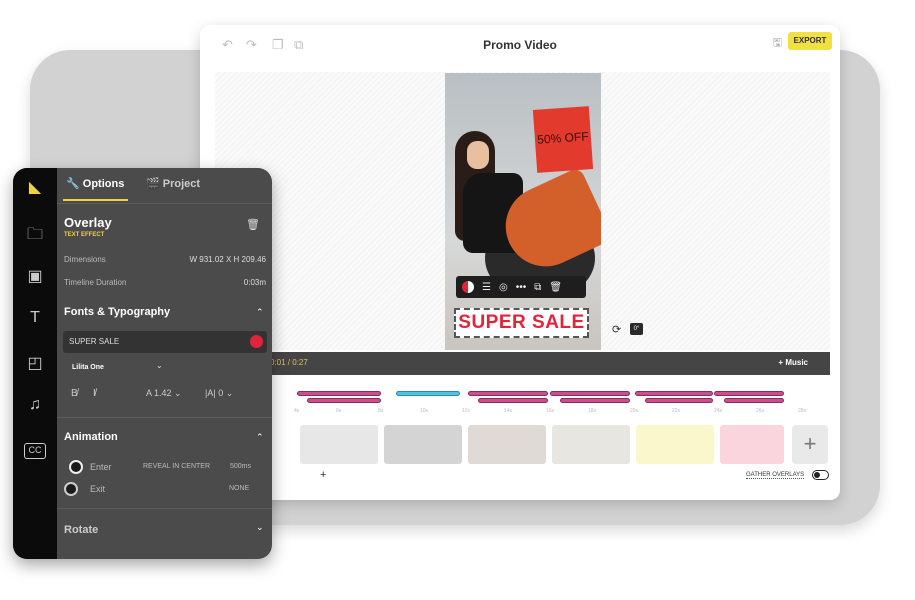 The height and width of the screenshot is (600, 915). What do you see at coordinates (94, 341) in the screenshot?
I see `text-value: SUPER SALE` at bounding box center [94, 341].